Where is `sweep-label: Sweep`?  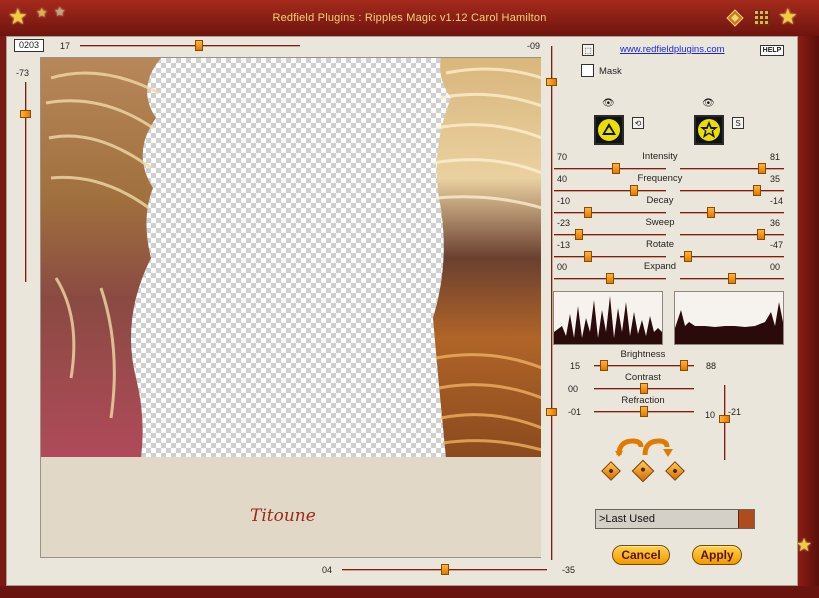
sweep-label: Sweep is located at coordinates (660, 222).